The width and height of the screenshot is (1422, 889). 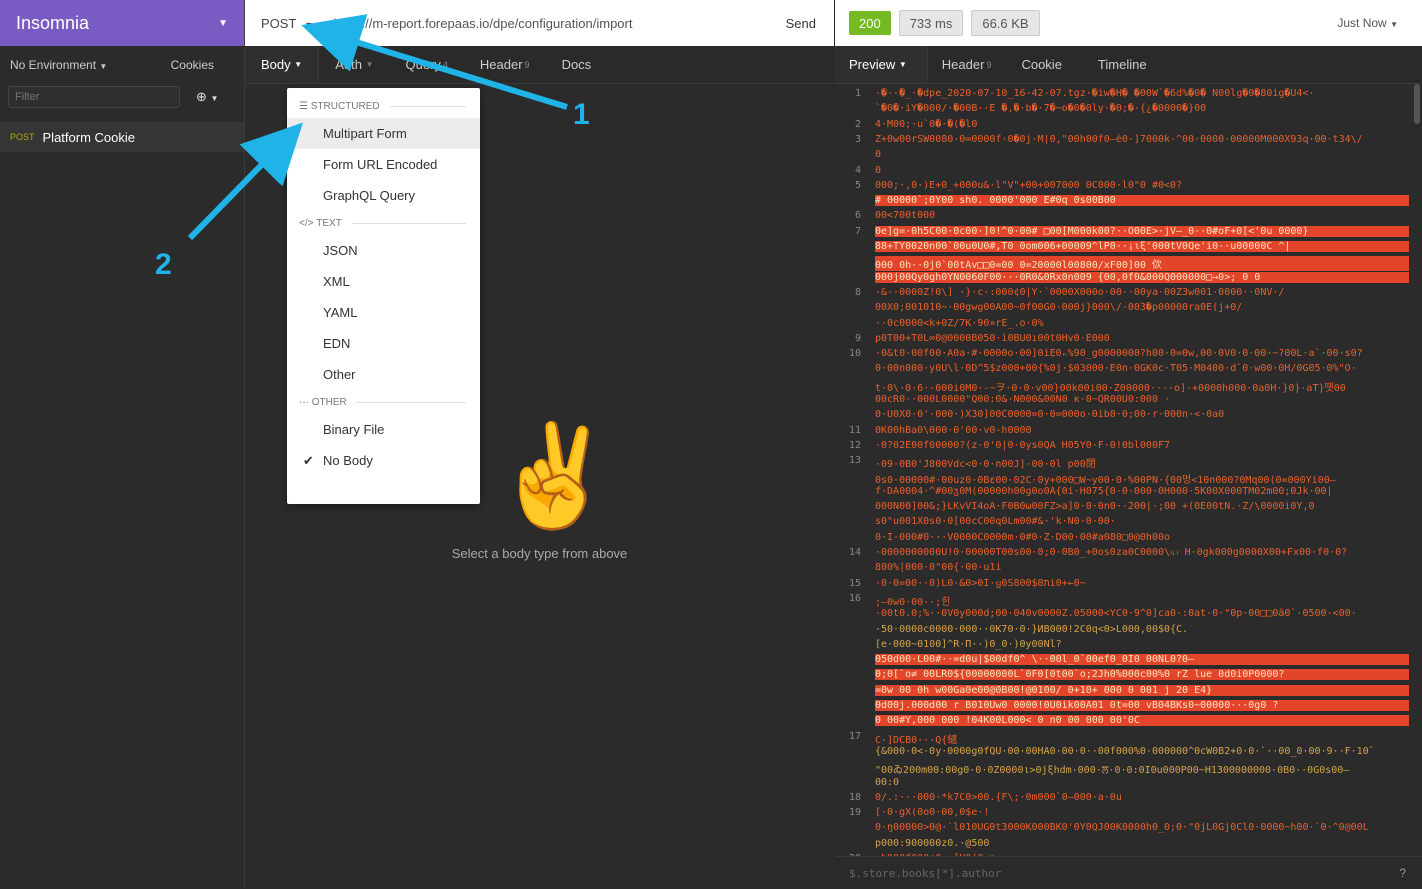 What do you see at coordinates (581, 114) in the screenshot?
I see `annotation-number-1: 1` at bounding box center [581, 114].